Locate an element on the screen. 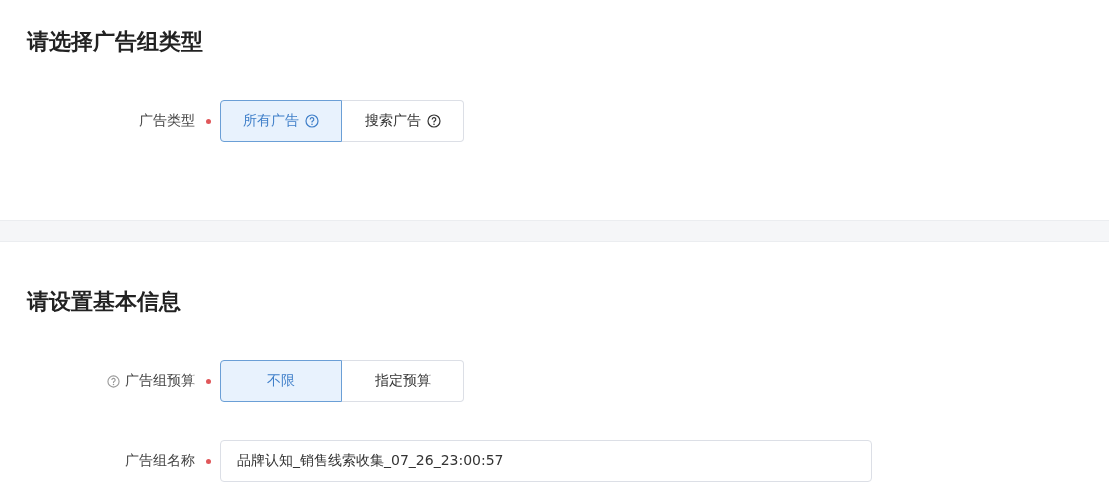 The width and height of the screenshot is (1109, 497). name-input-field: 品牌认知_销售线索收集_07_26_23:00:57 is located at coordinates (546, 461).